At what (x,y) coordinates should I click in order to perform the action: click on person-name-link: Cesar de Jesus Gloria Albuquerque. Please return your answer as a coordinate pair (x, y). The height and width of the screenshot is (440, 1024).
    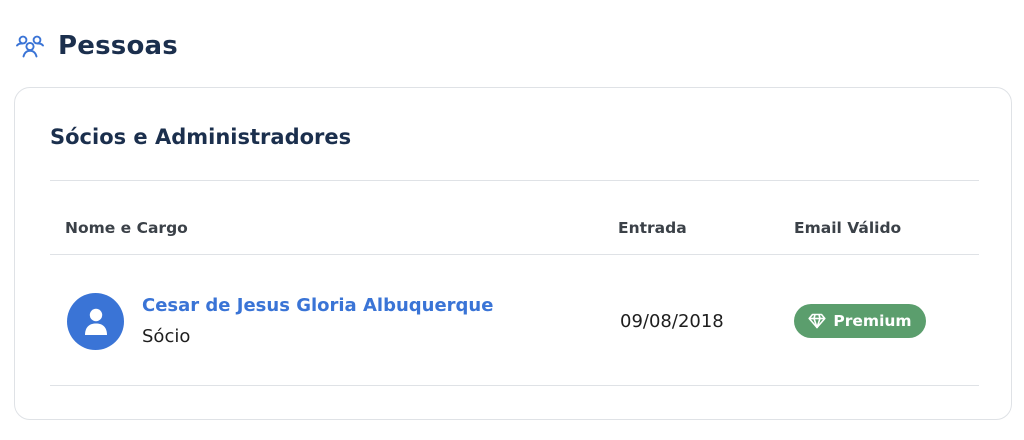
    Looking at the image, I should click on (317, 305).